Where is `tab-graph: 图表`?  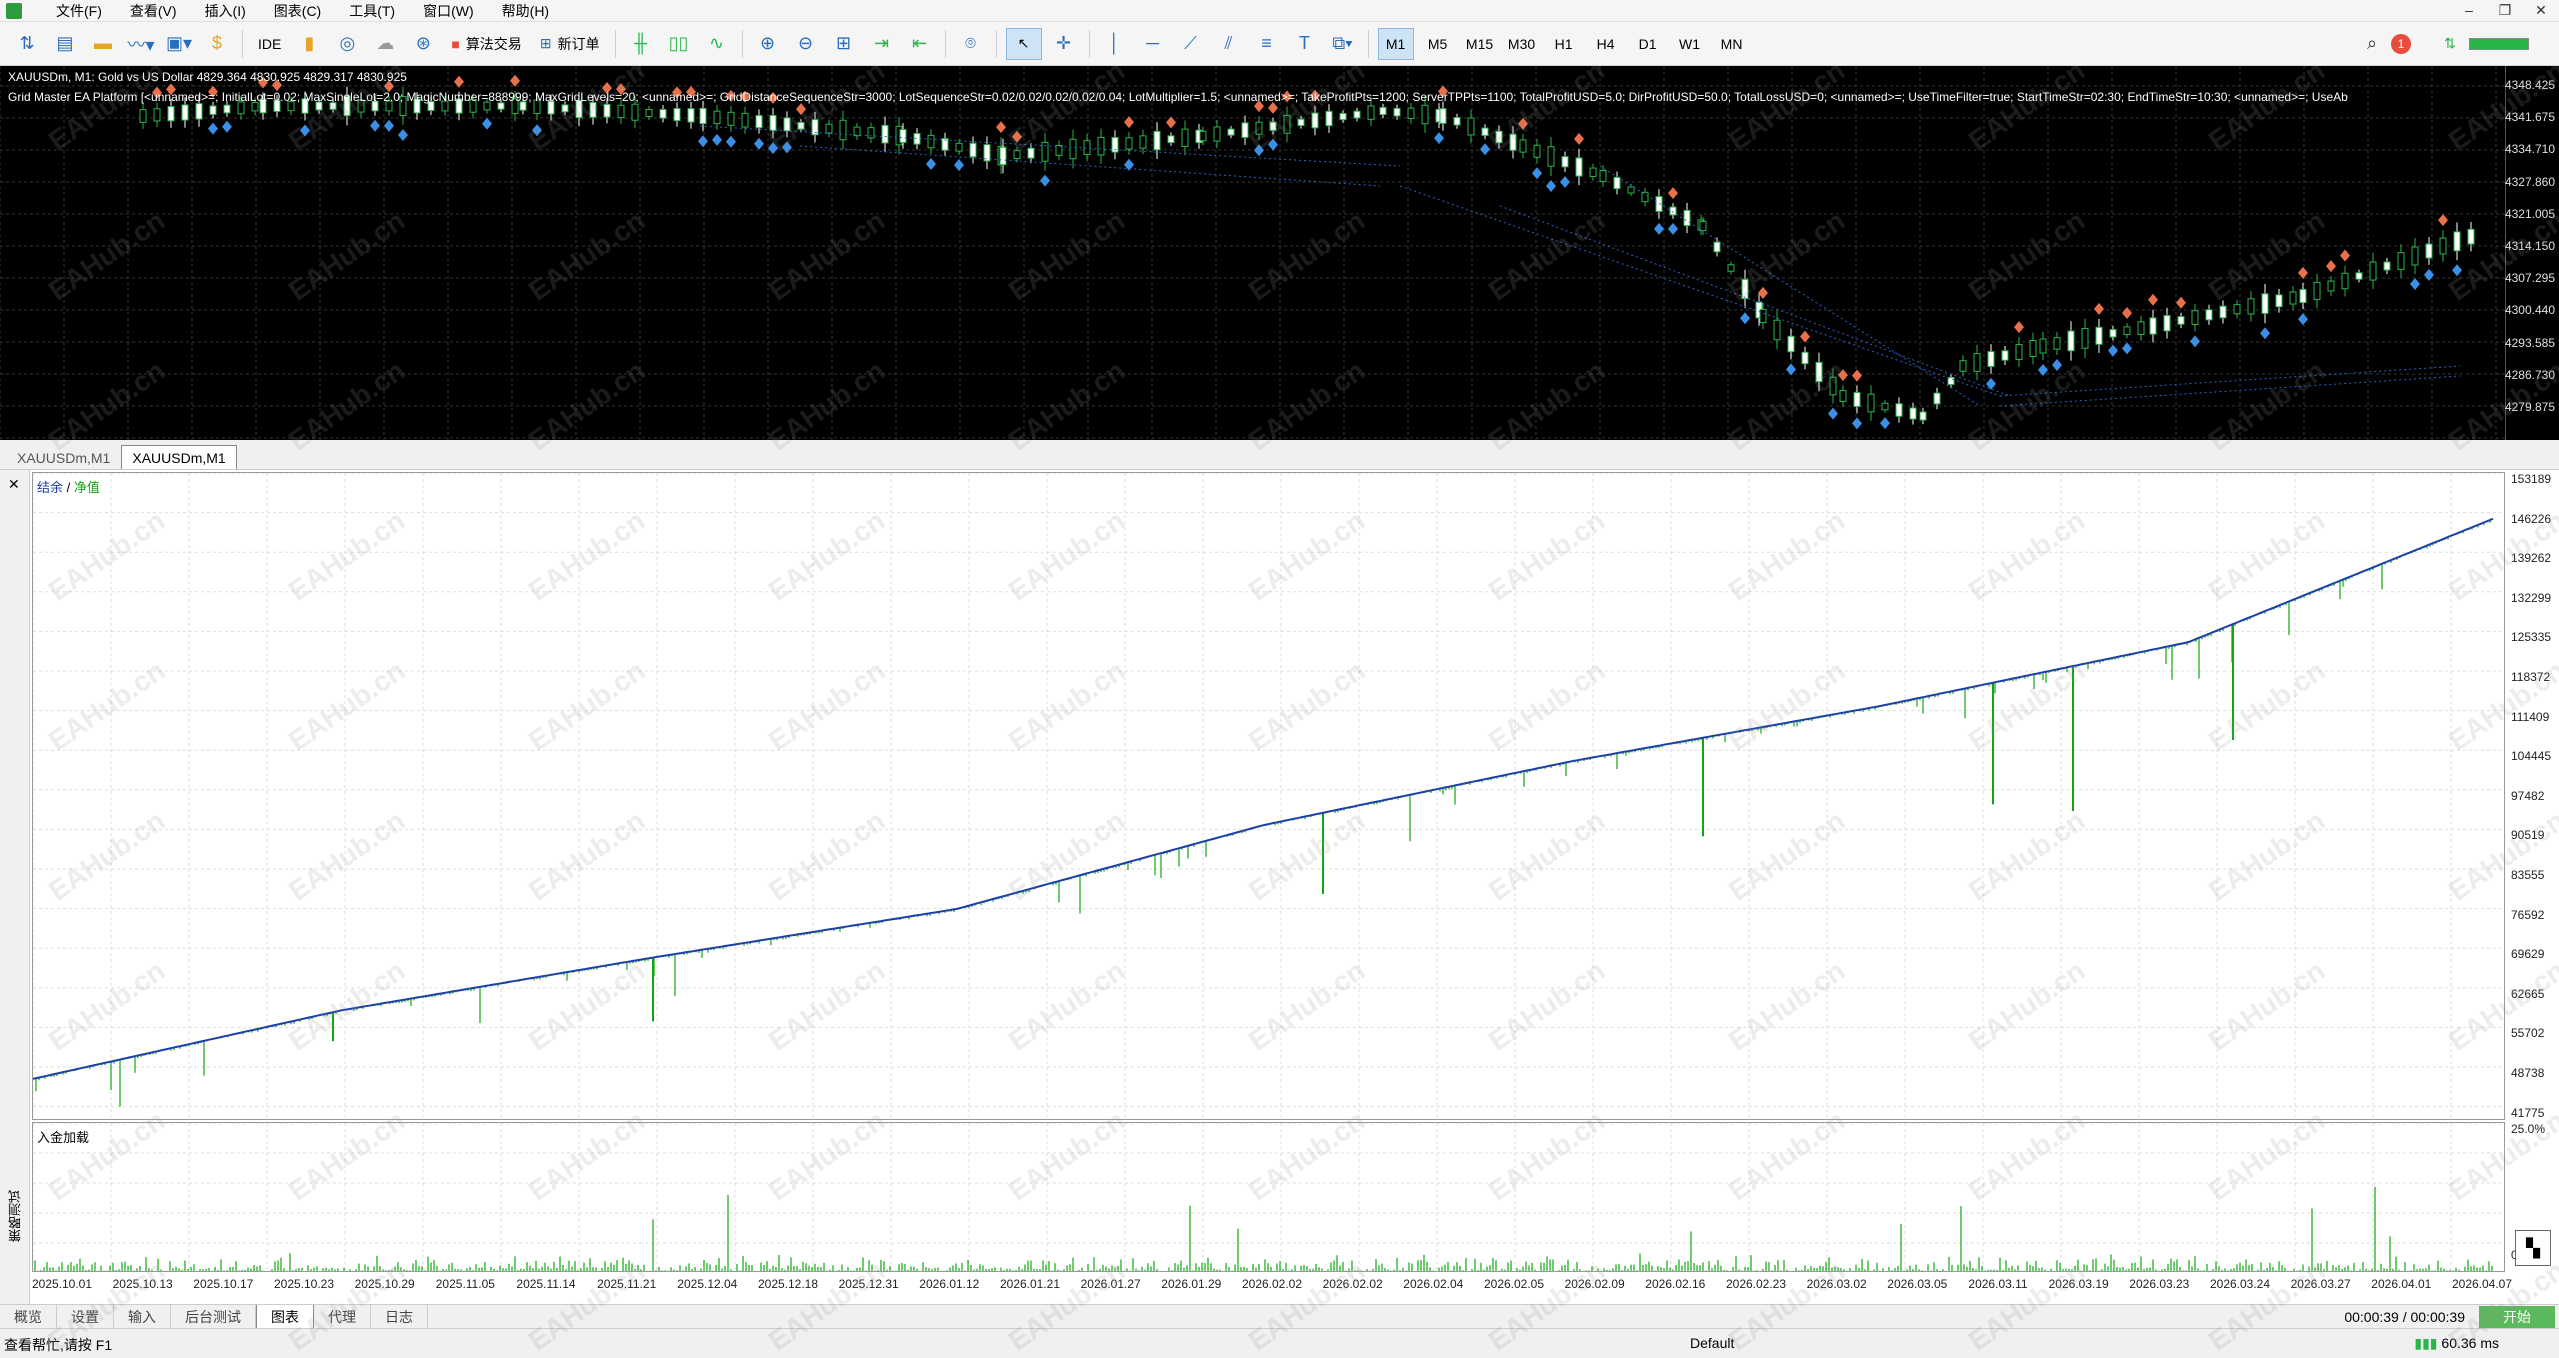
tab-graph: 图表 is located at coordinates (285, 1316).